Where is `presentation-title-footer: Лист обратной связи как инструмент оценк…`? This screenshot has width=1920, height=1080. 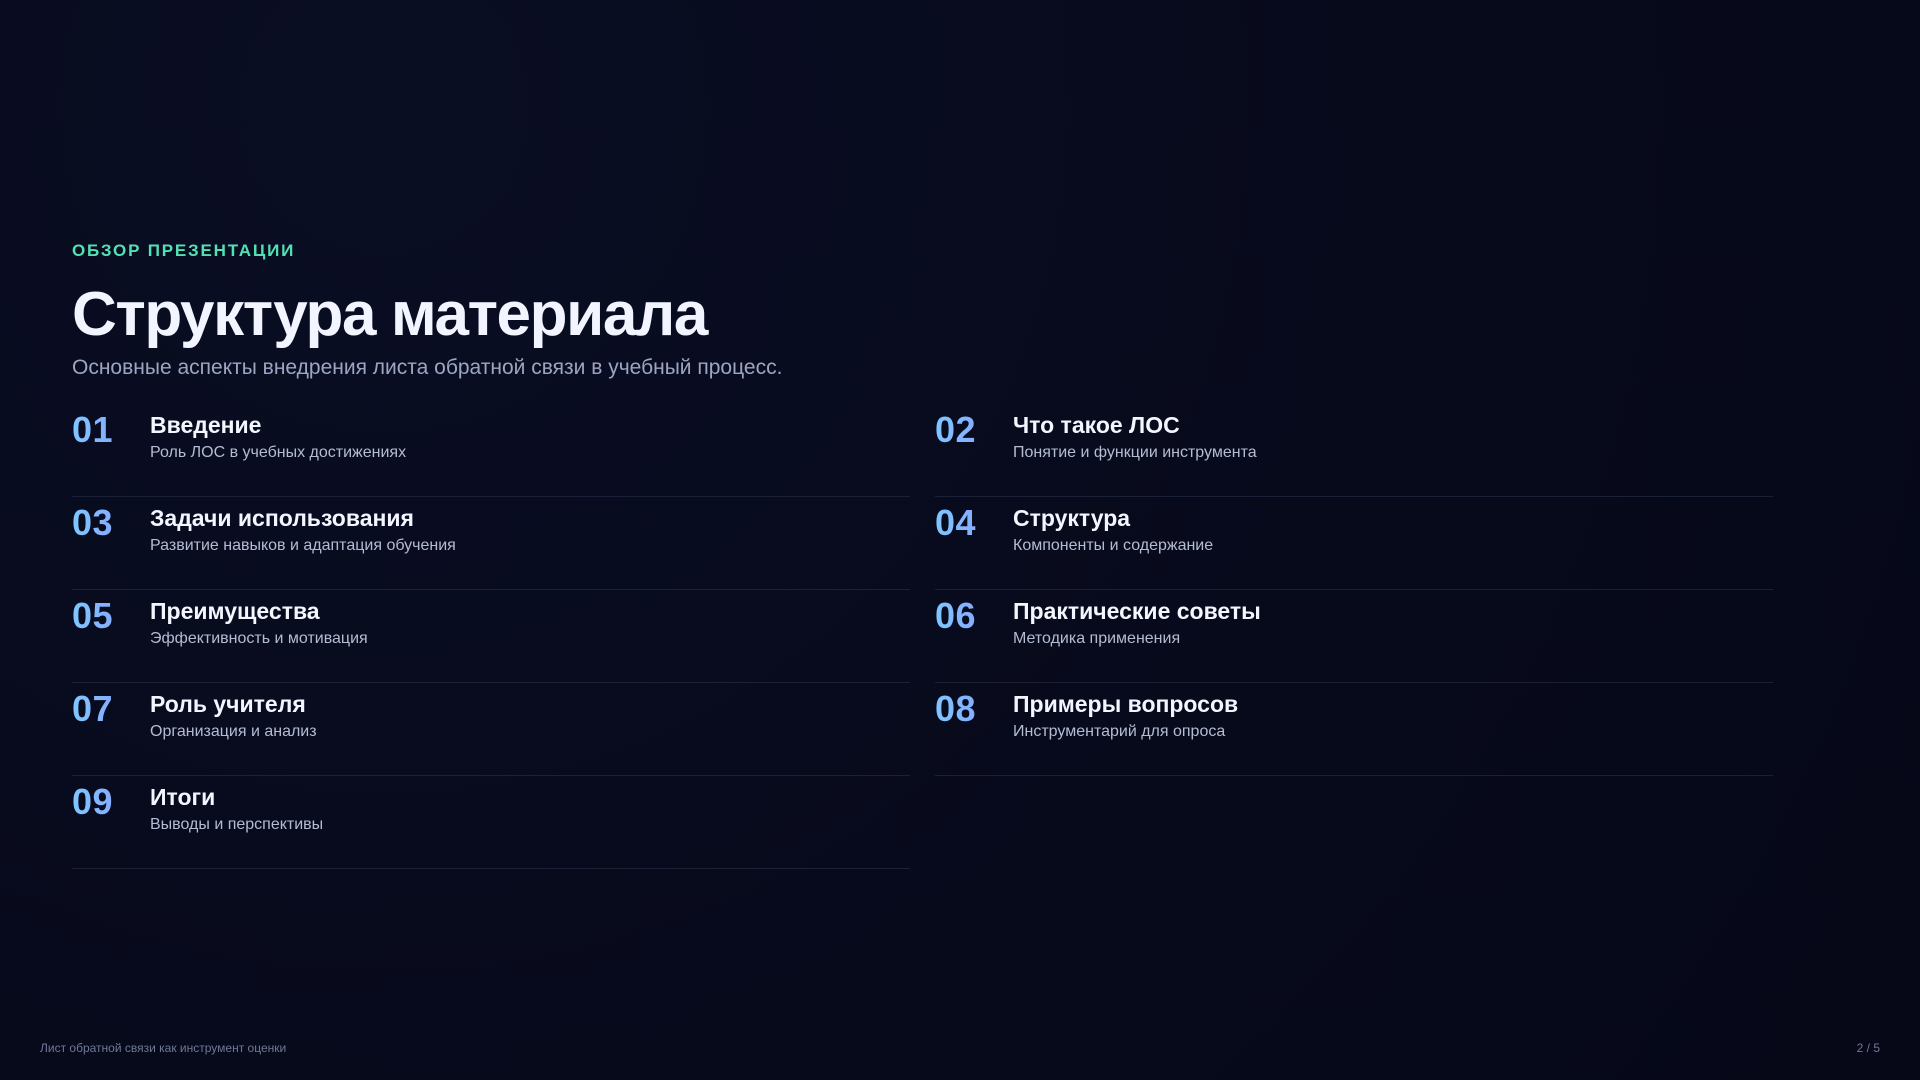 presentation-title-footer: Лист обратной связи как инструмент оценк… is located at coordinates (163, 1048).